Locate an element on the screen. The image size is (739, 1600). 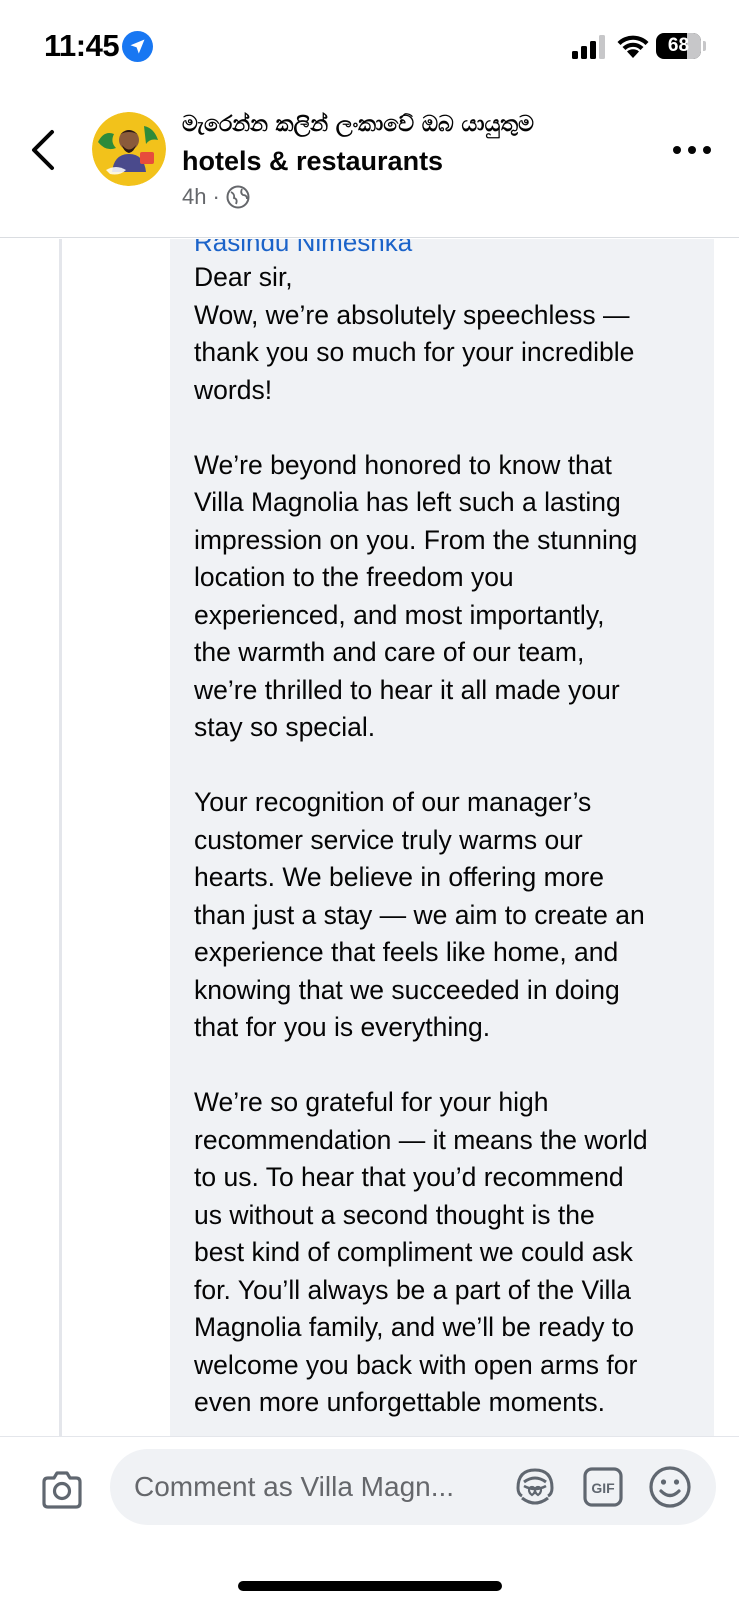
comment-line: knowing that we succeeded in doing is located at coordinates (407, 989).